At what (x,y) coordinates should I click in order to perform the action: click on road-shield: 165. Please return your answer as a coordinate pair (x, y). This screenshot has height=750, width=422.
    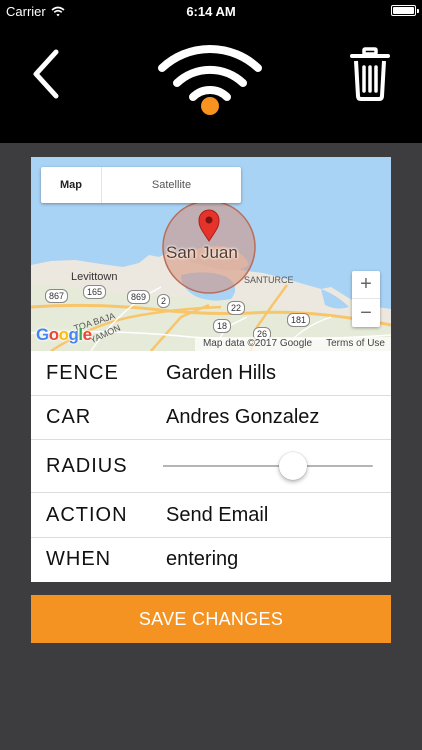
    Looking at the image, I should click on (95, 292).